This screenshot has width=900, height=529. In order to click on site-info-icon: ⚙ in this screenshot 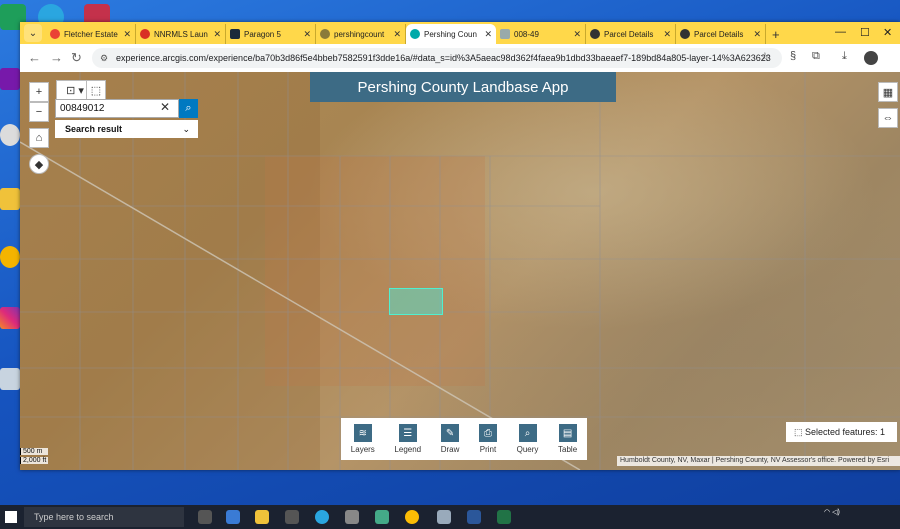, I will do `click(104, 58)`.